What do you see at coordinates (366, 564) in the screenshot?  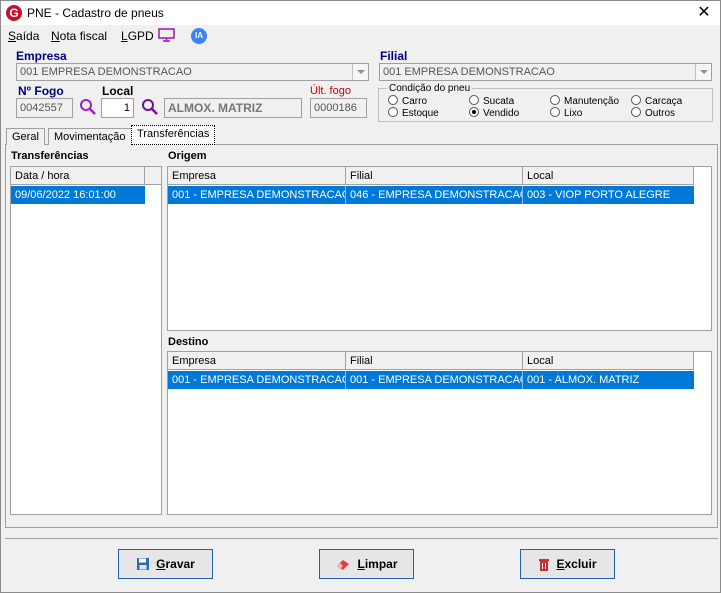 I see `limpar-button: Limpar` at bounding box center [366, 564].